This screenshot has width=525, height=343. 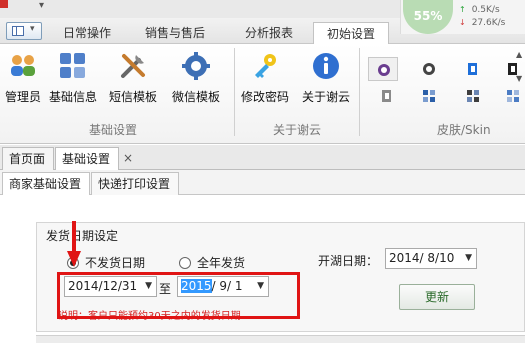 I want to click on upload-arrow-icon: ↑, so click(x=462, y=9).